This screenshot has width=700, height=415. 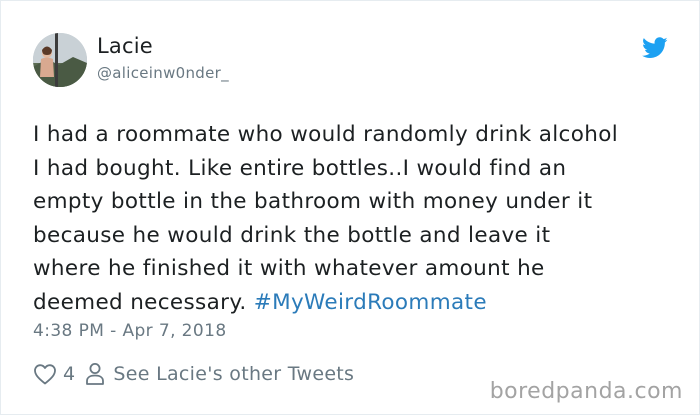 I want to click on person-icon, so click(x=95, y=374).